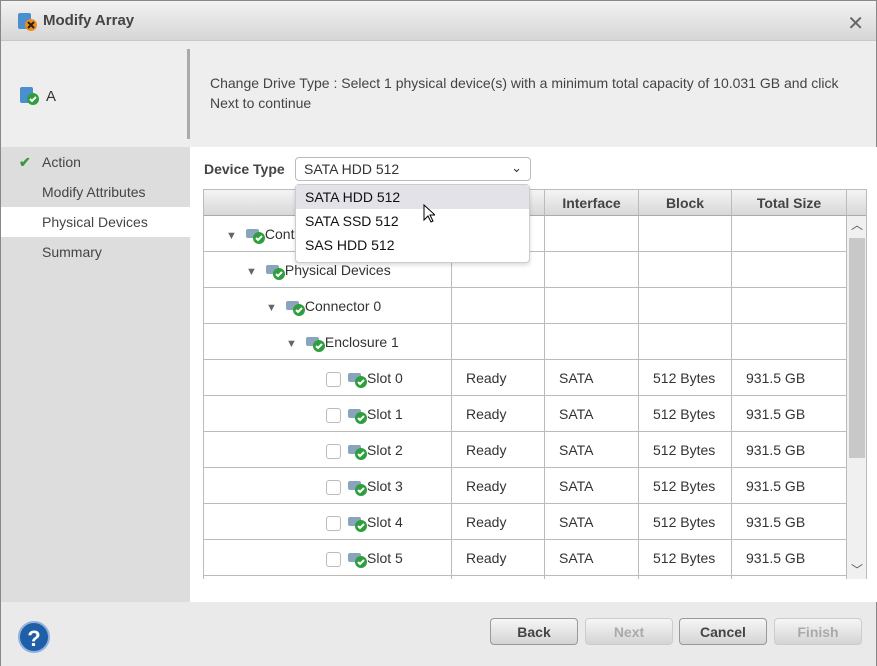 The image size is (877, 666). Describe the element at coordinates (723, 631) in the screenshot. I see `cancel-button: Cancel` at that location.